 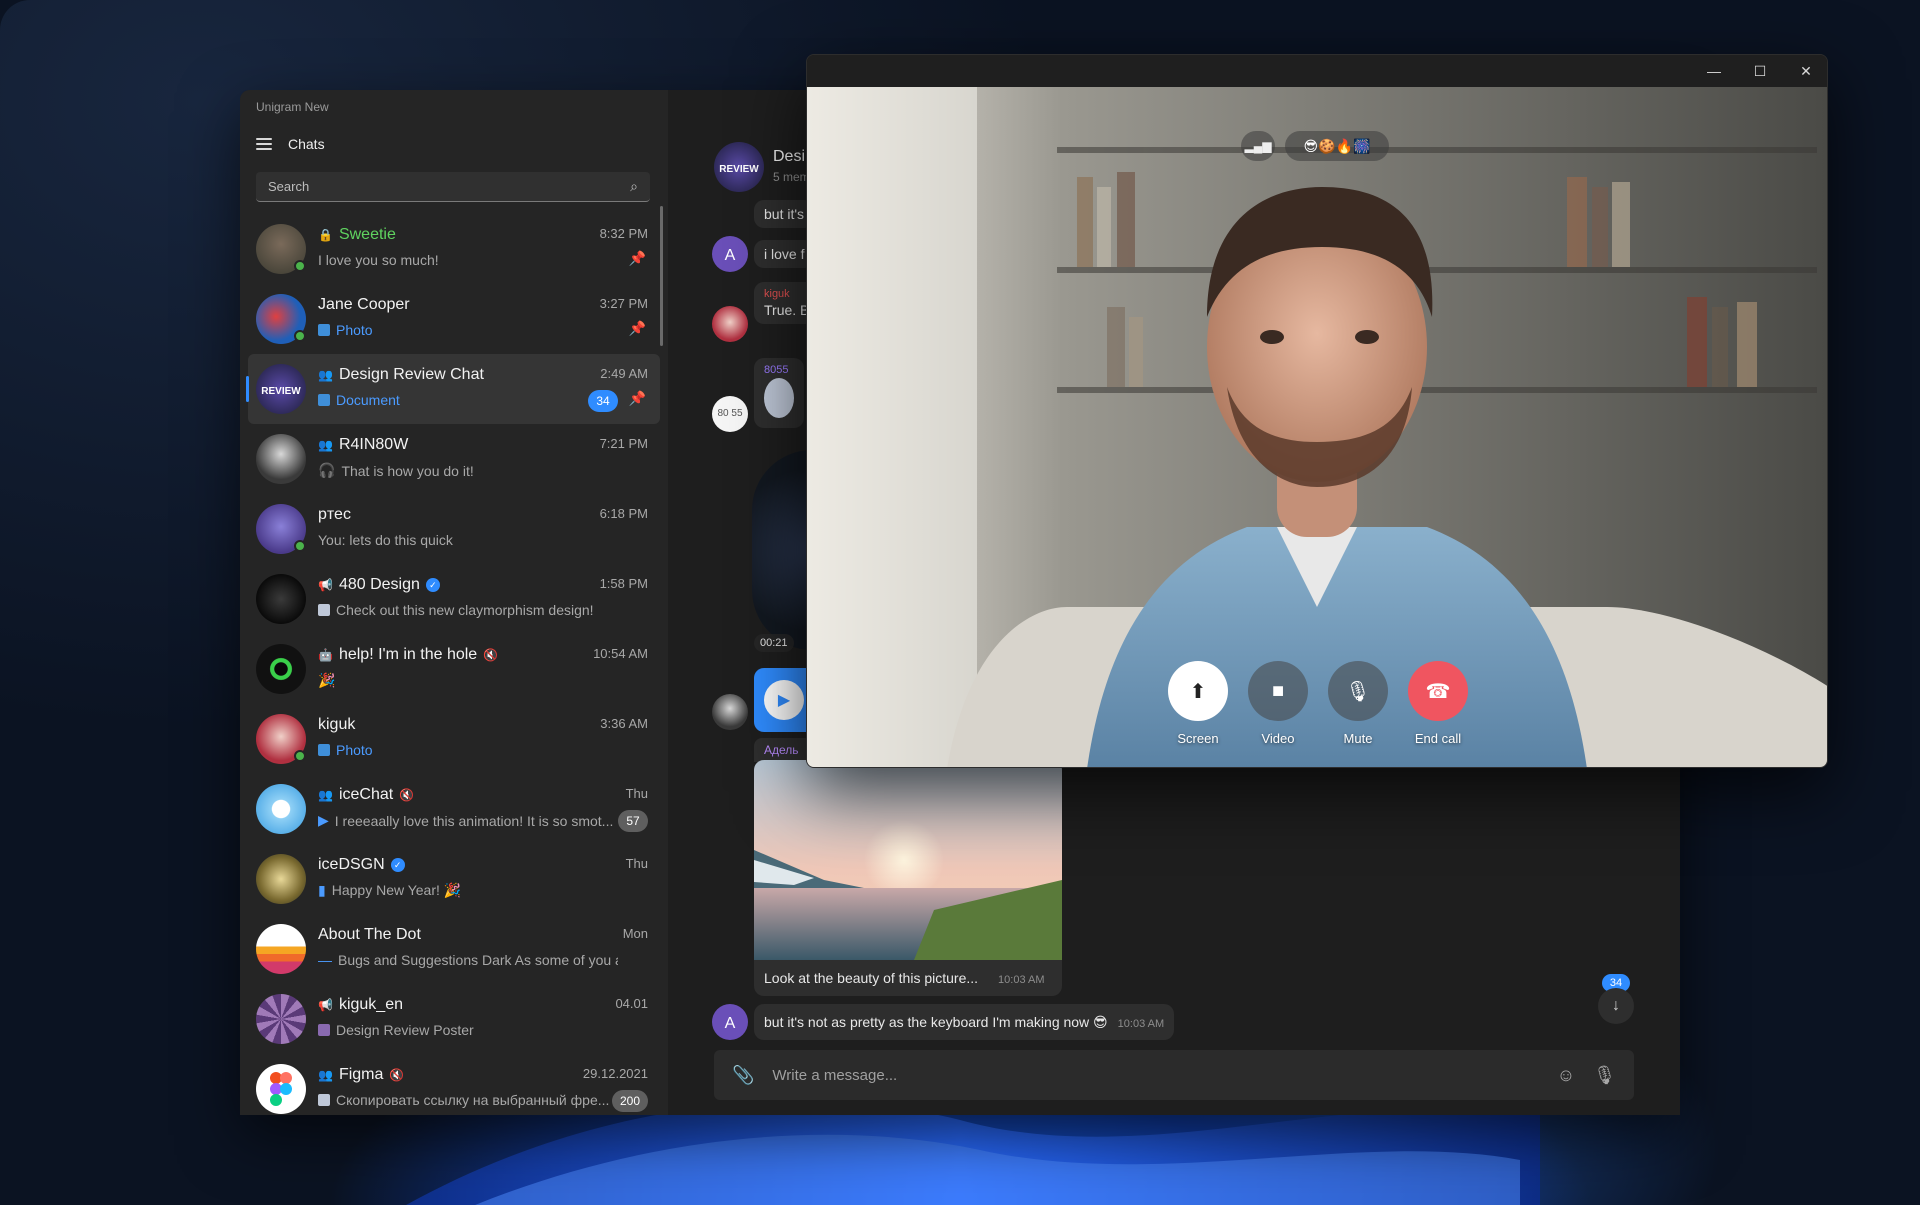 What do you see at coordinates (1155, 1075) in the screenshot?
I see `message-input` at bounding box center [1155, 1075].